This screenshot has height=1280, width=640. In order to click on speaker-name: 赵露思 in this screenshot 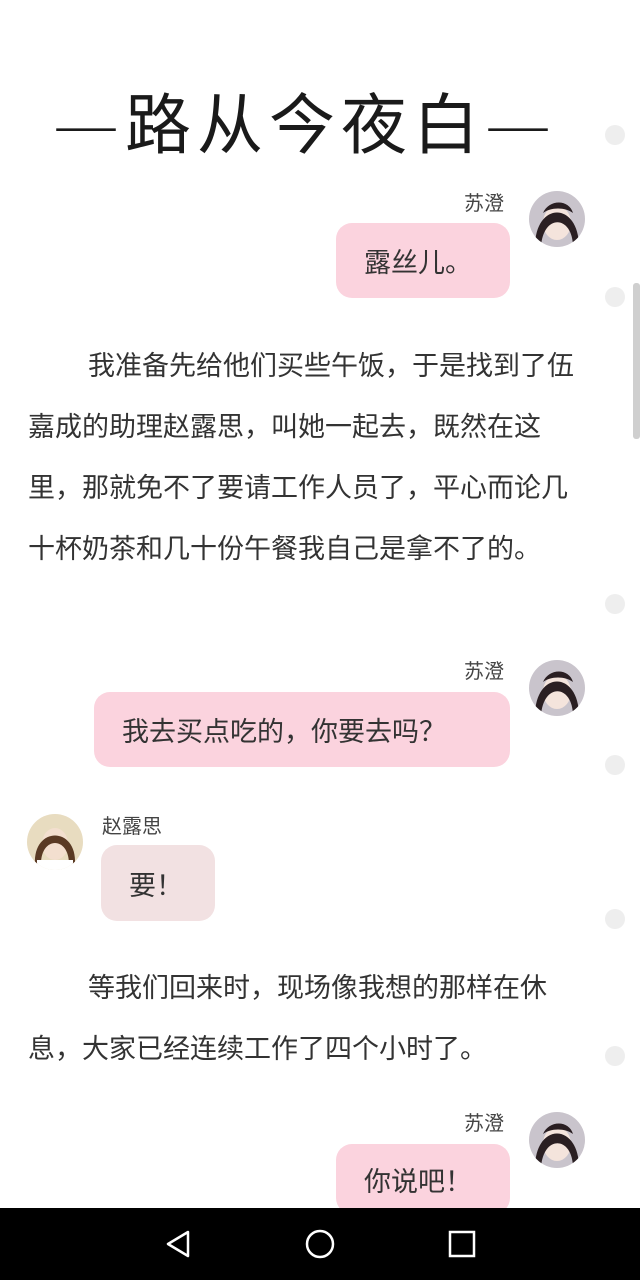, I will do `click(132, 826)`.